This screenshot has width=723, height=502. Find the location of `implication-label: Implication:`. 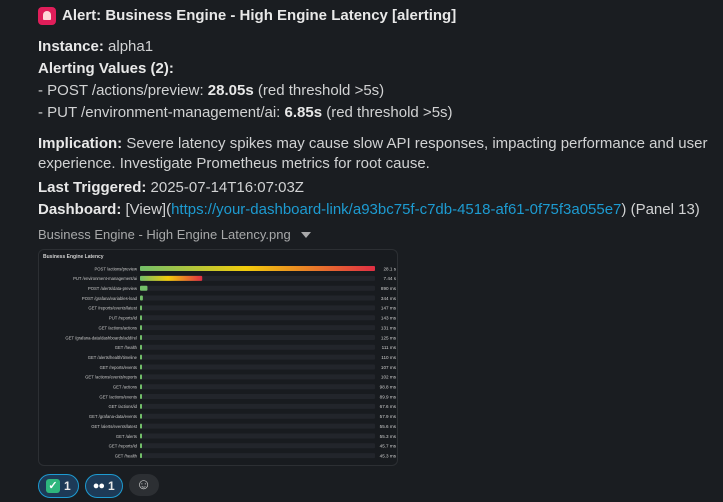

implication-label: Implication: is located at coordinates (80, 143).